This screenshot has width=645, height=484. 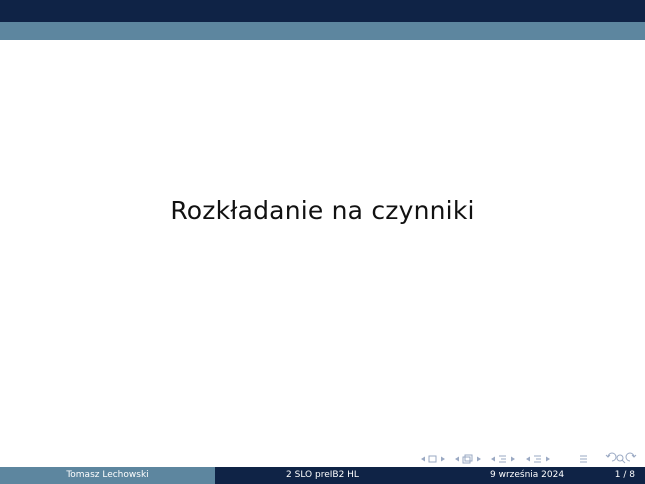 I want to click on footer-title: 2 SLO preIB2 HL, so click(x=322, y=475).